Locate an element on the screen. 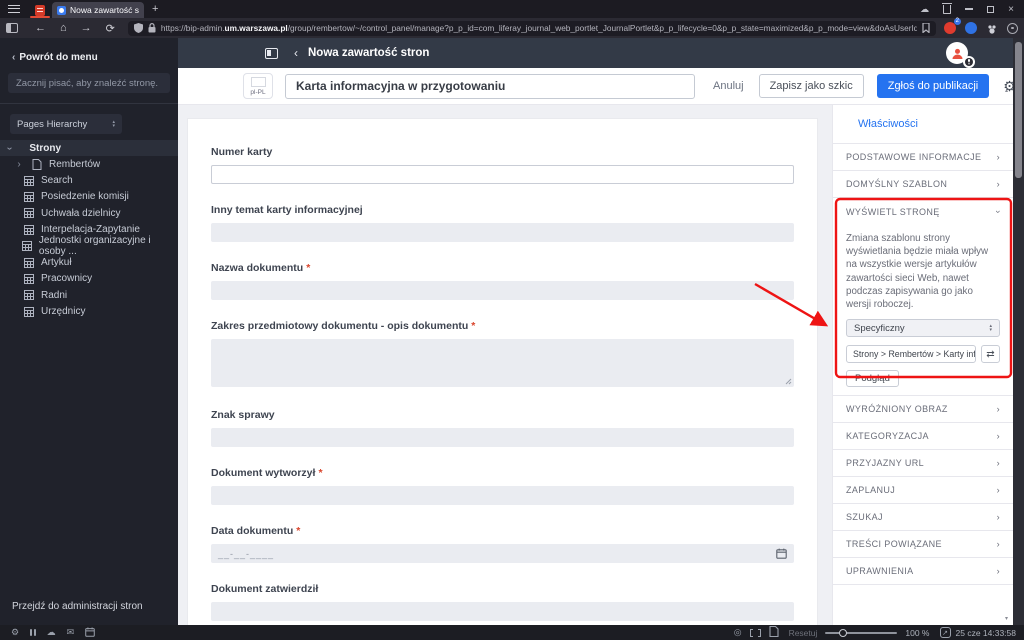 The image size is (1024, 640). close-button: × is located at coordinates (1011, 9).